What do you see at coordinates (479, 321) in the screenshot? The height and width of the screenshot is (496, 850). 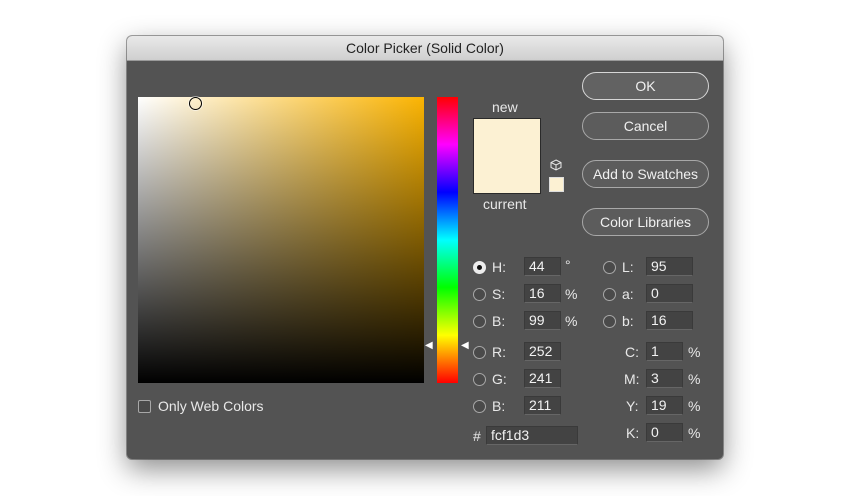 I see `radio-brightness` at bounding box center [479, 321].